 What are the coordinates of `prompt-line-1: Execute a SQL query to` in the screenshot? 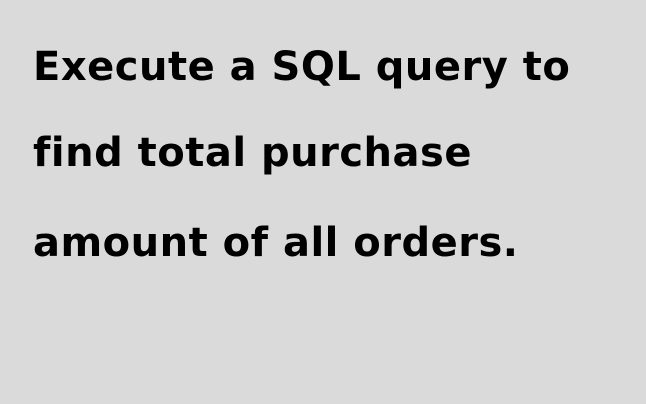 It's located at (302, 67).